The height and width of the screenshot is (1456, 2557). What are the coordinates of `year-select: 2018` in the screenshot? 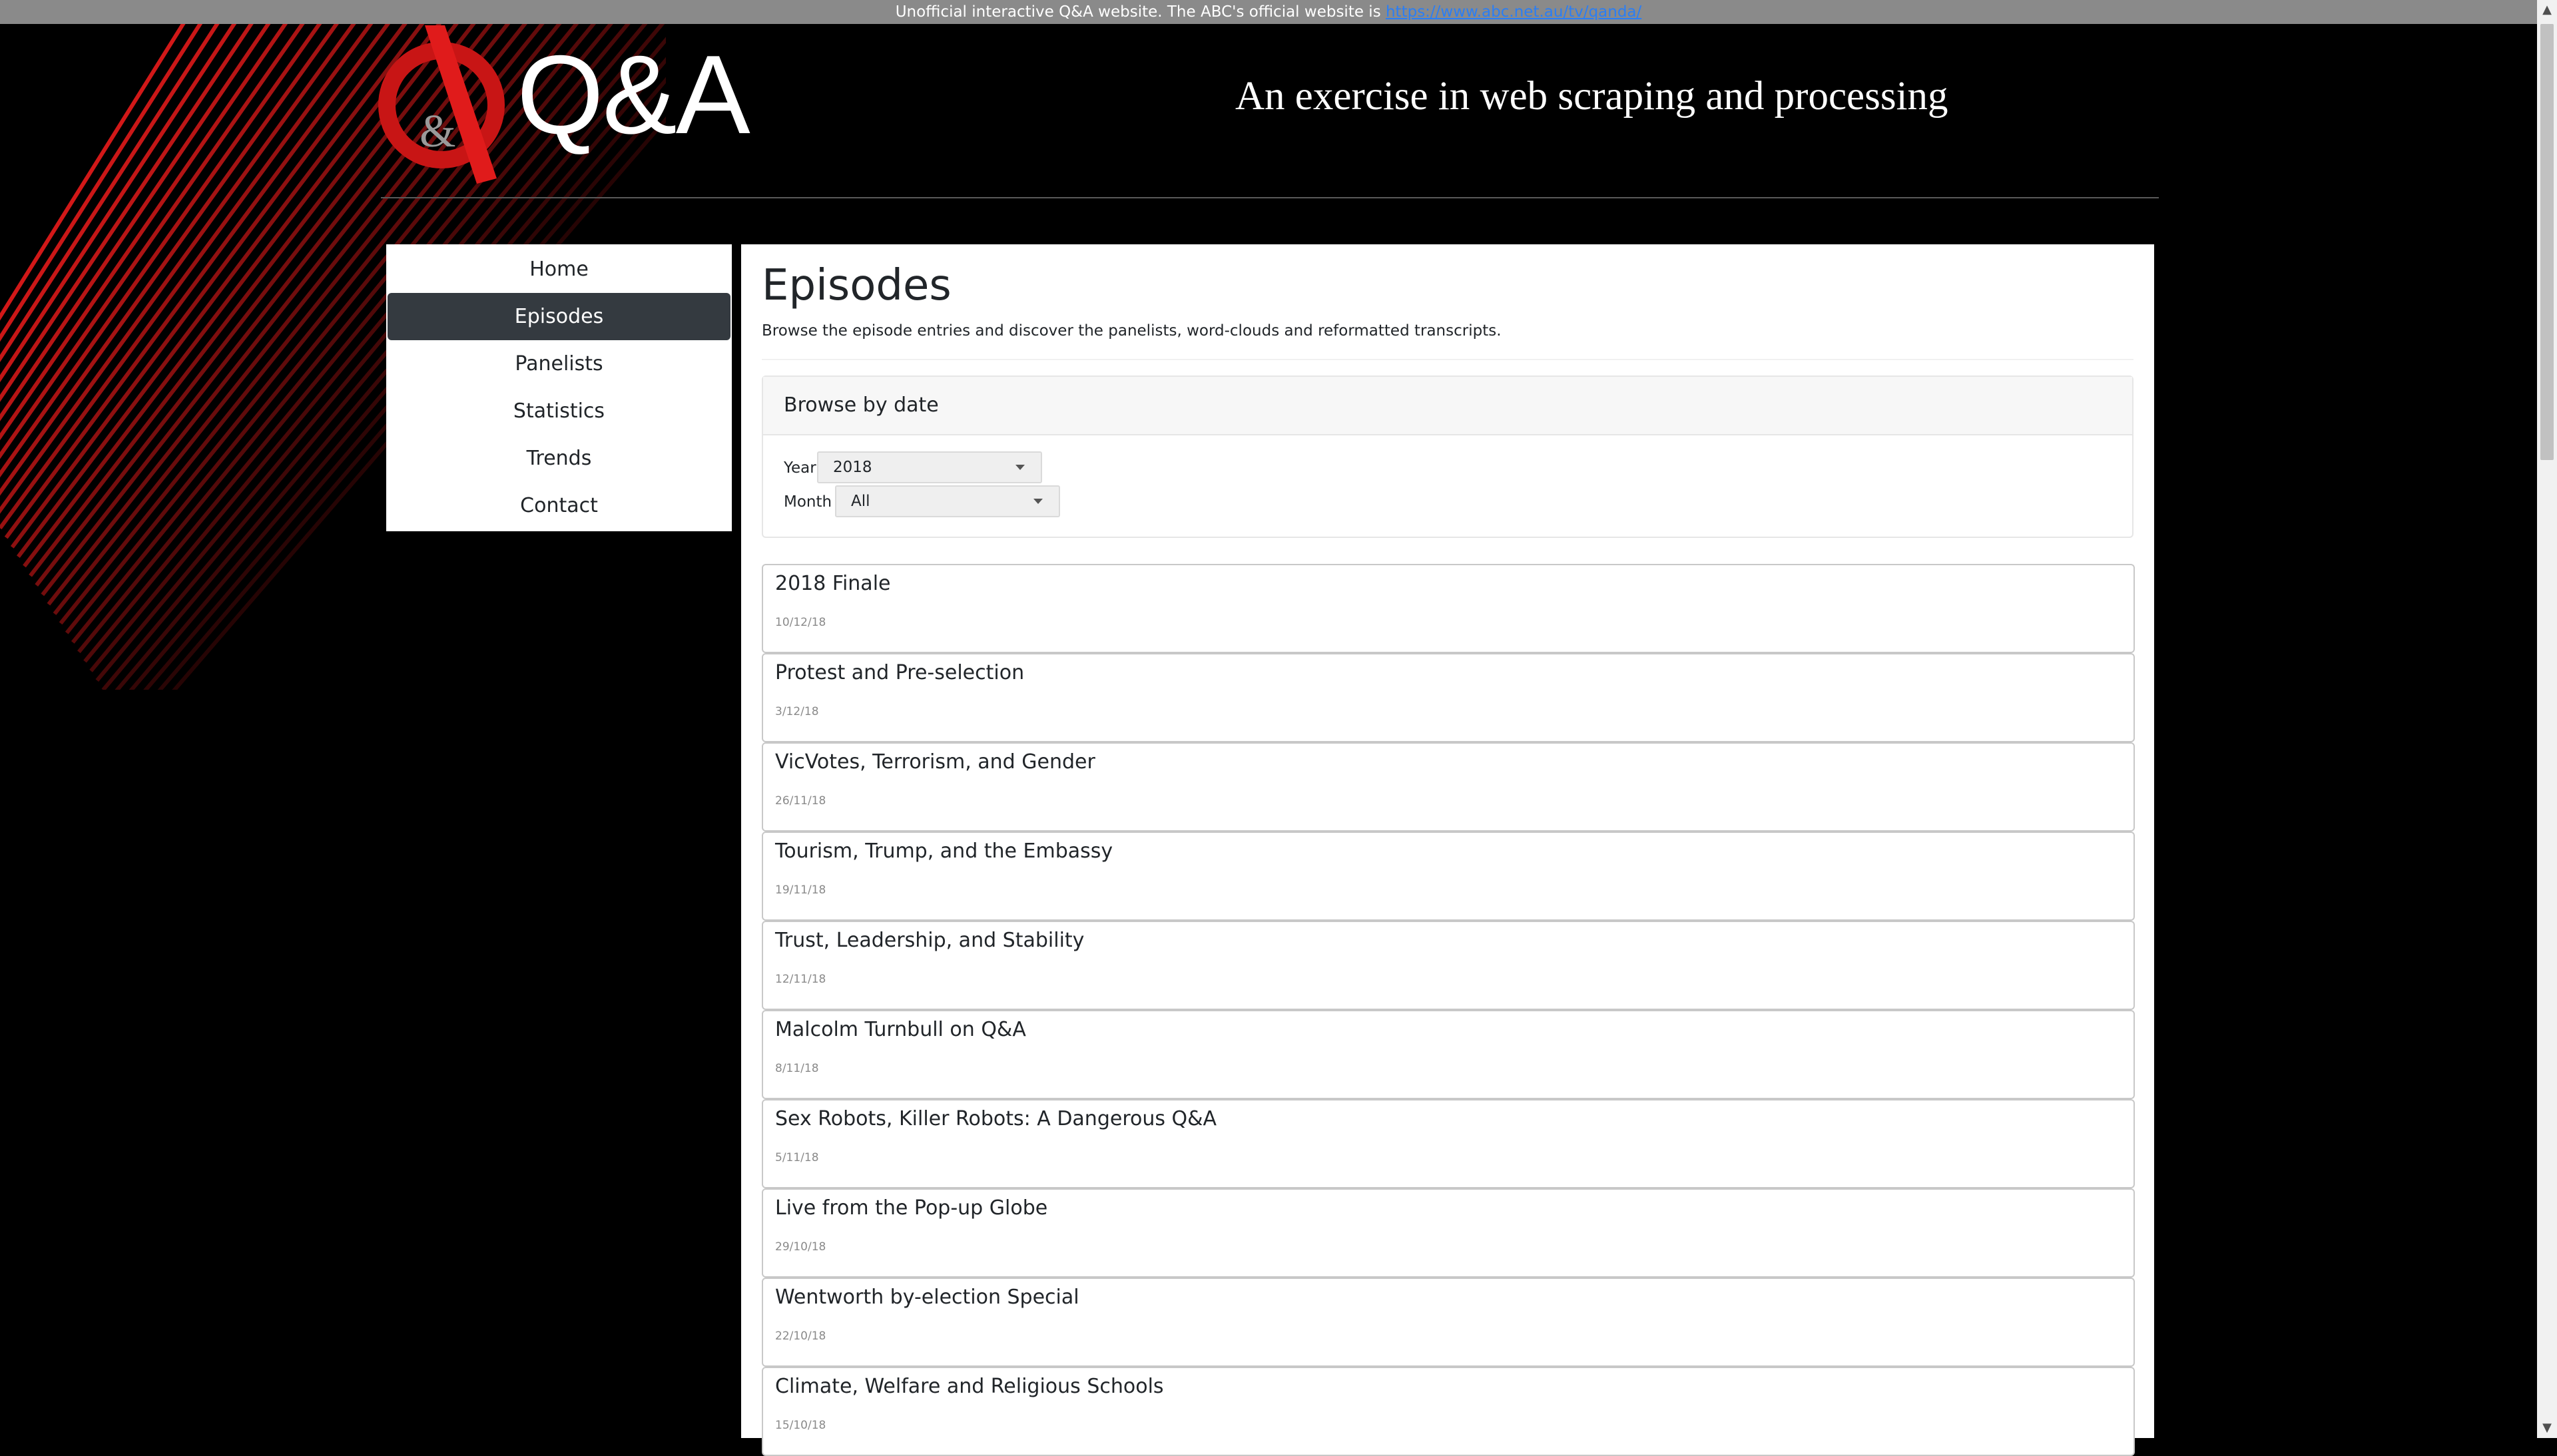 It's located at (929, 467).